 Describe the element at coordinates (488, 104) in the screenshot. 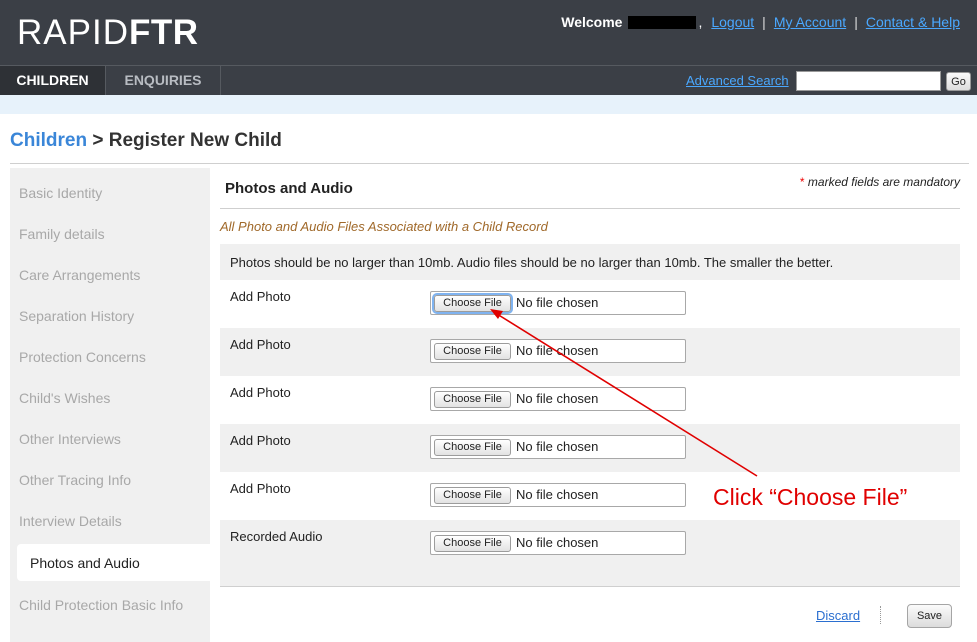

I see `sub-nav-strip` at that location.